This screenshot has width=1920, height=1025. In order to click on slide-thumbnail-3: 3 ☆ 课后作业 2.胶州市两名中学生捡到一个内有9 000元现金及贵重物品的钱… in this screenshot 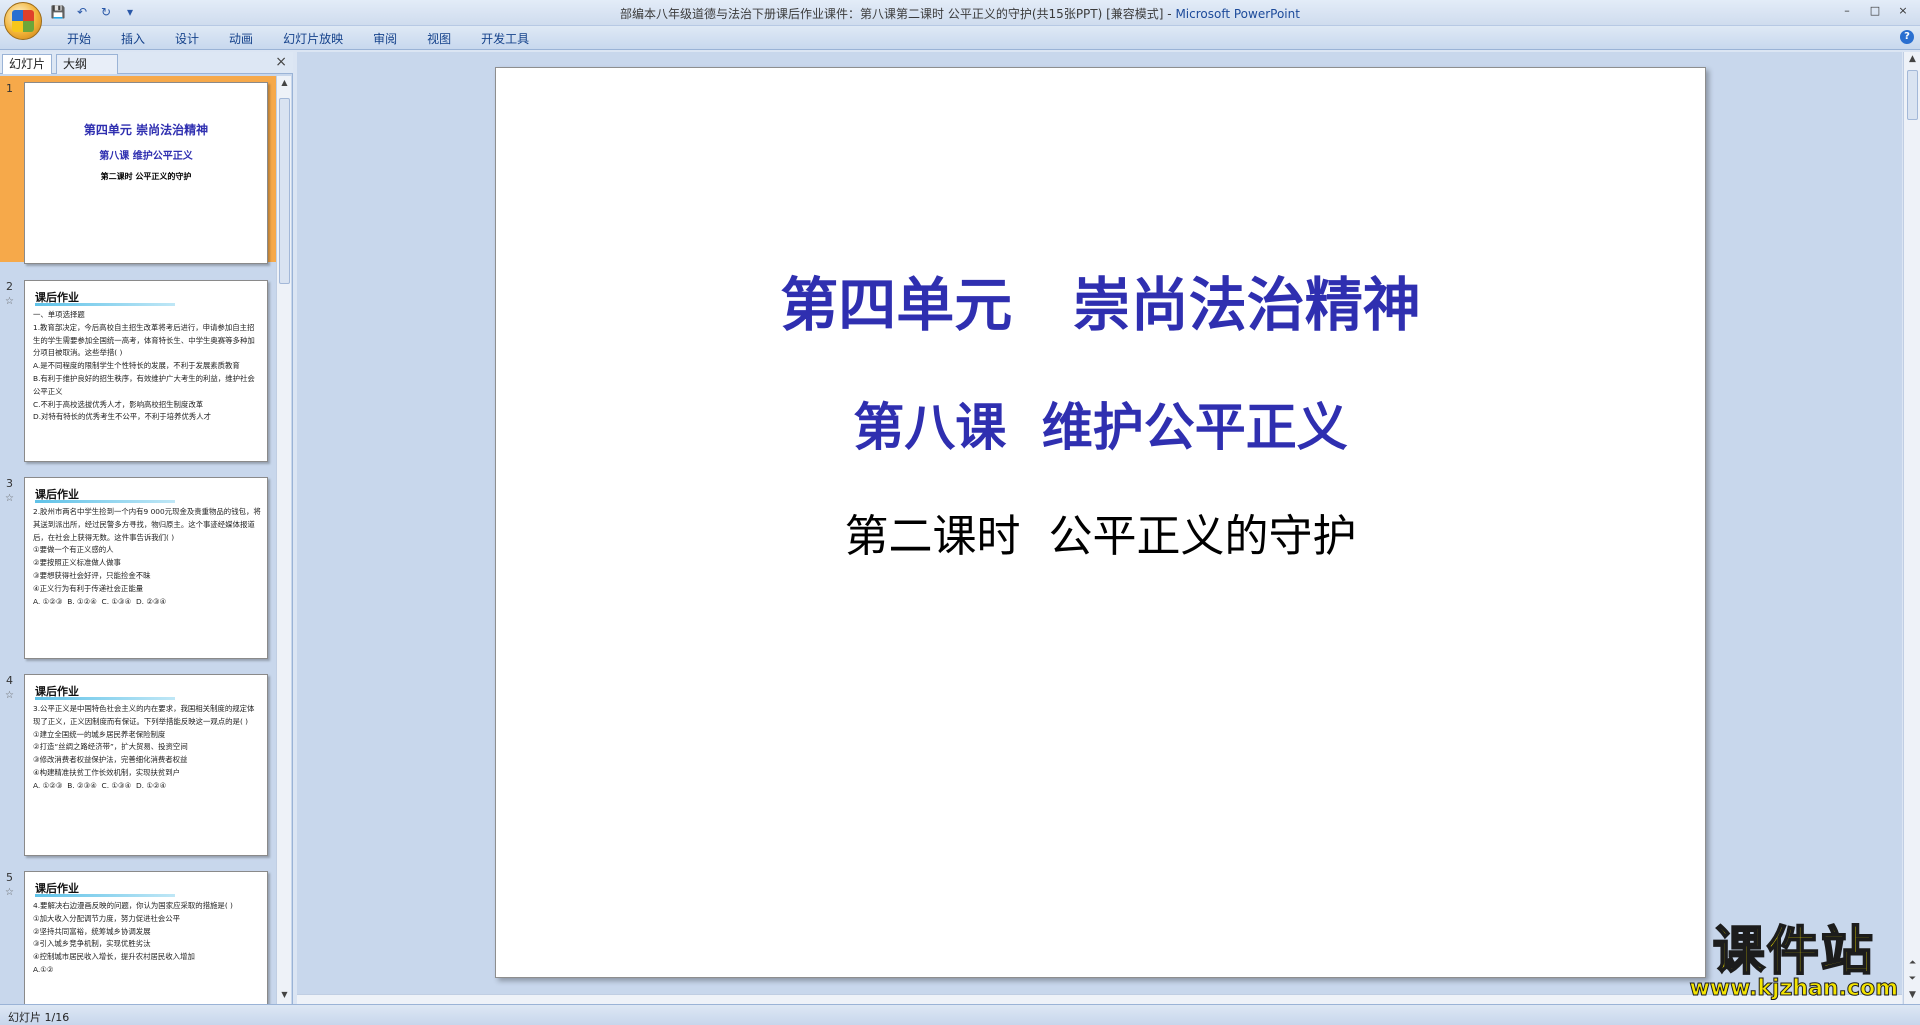, I will do `click(138, 565)`.